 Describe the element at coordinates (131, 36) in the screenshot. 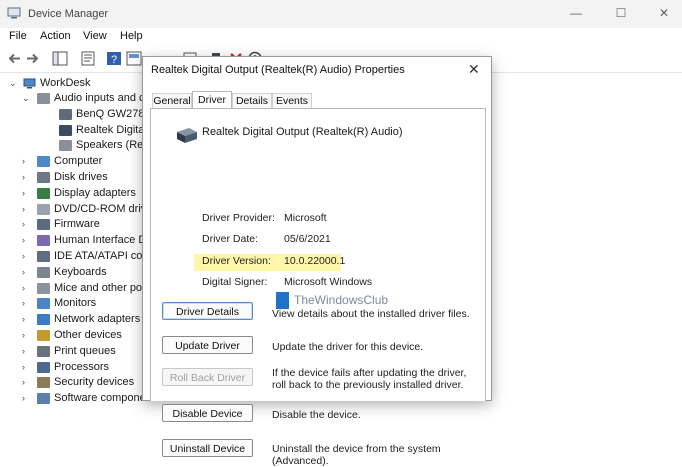

I see `menu-help: Help` at that location.